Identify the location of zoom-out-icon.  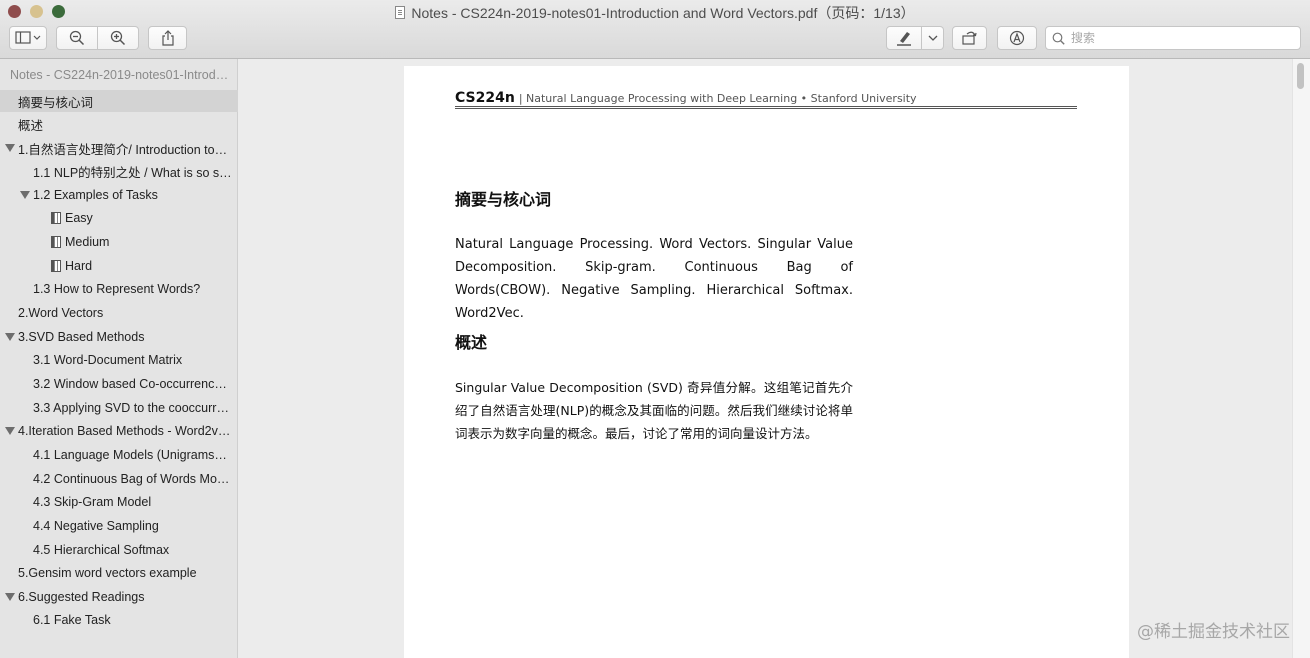
(77, 38).